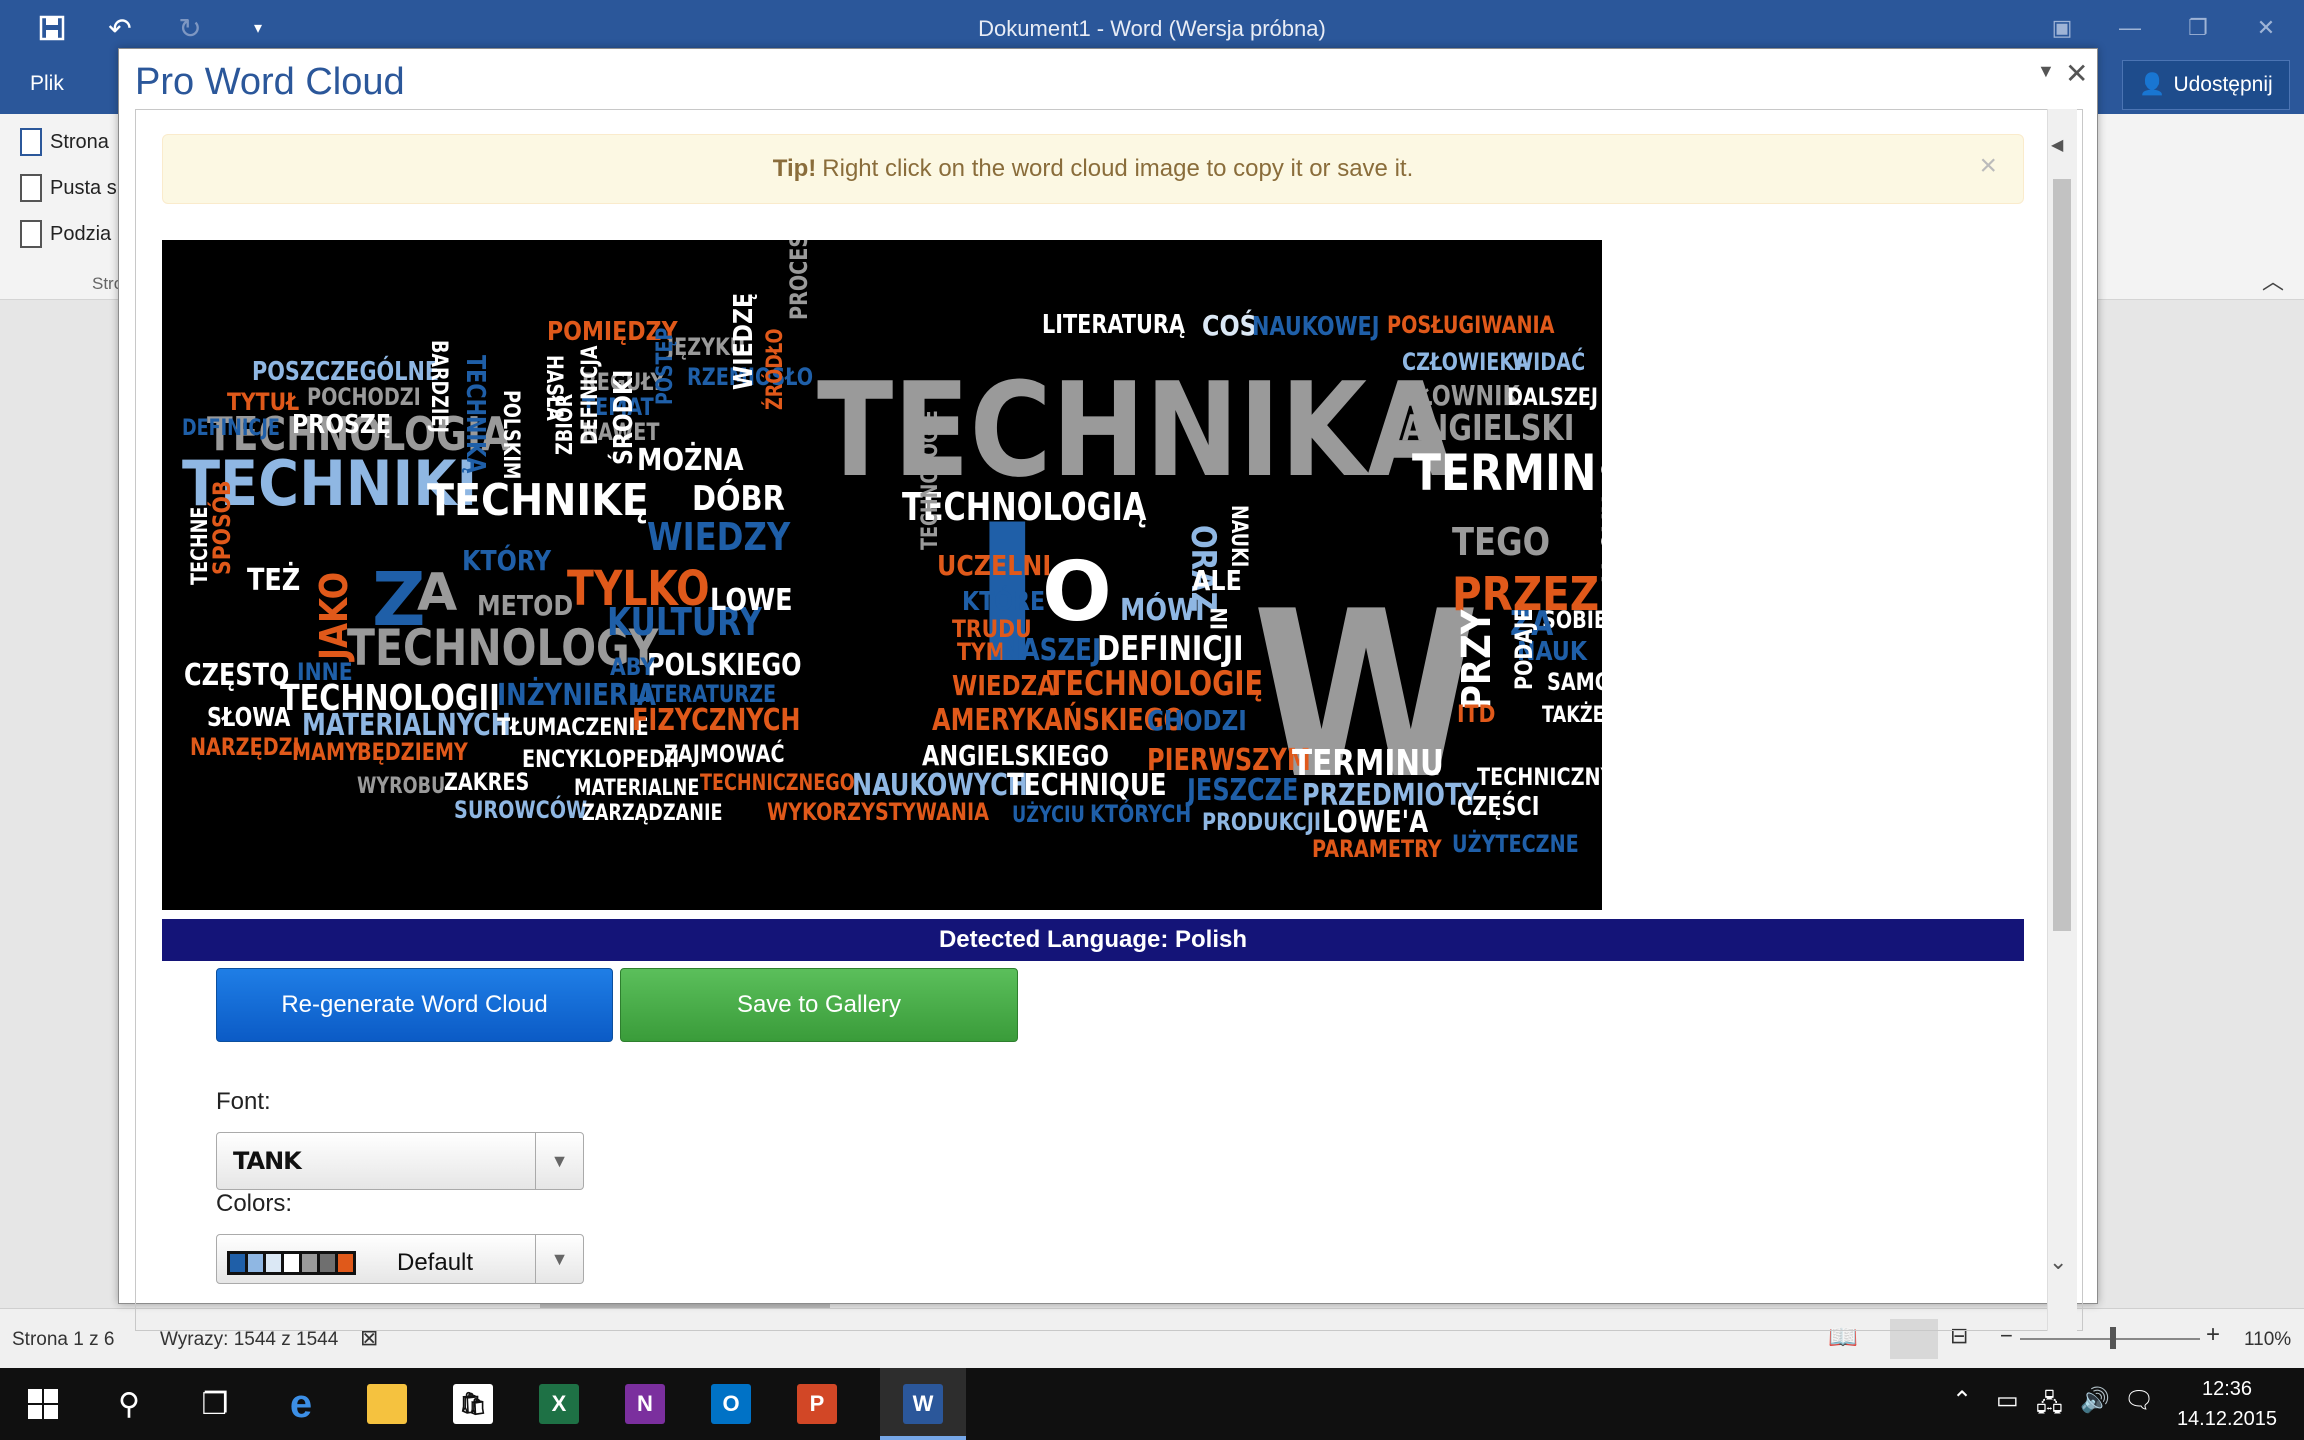 The height and width of the screenshot is (1440, 2304). Describe the element at coordinates (1197, 721) in the screenshot. I see `cloud-word: CHODZI` at that location.